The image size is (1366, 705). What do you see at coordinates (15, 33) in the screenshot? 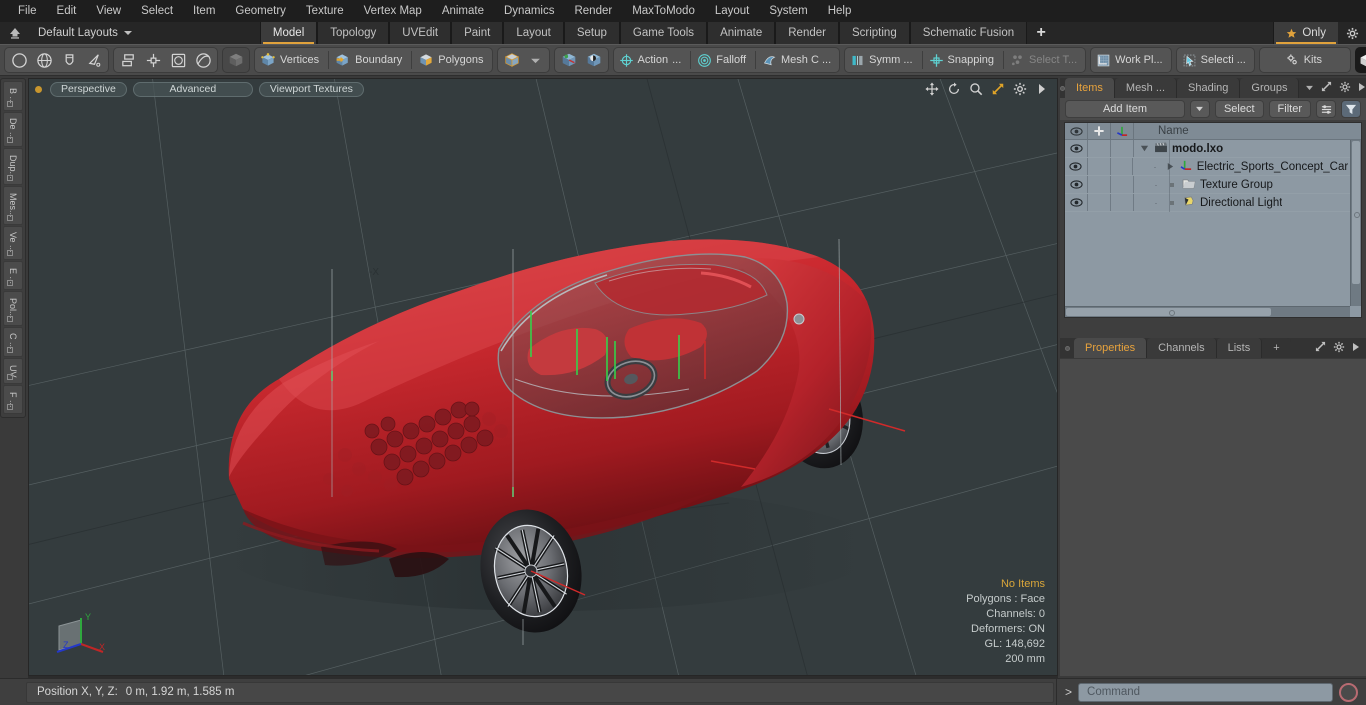
I see `home-icon` at bounding box center [15, 33].